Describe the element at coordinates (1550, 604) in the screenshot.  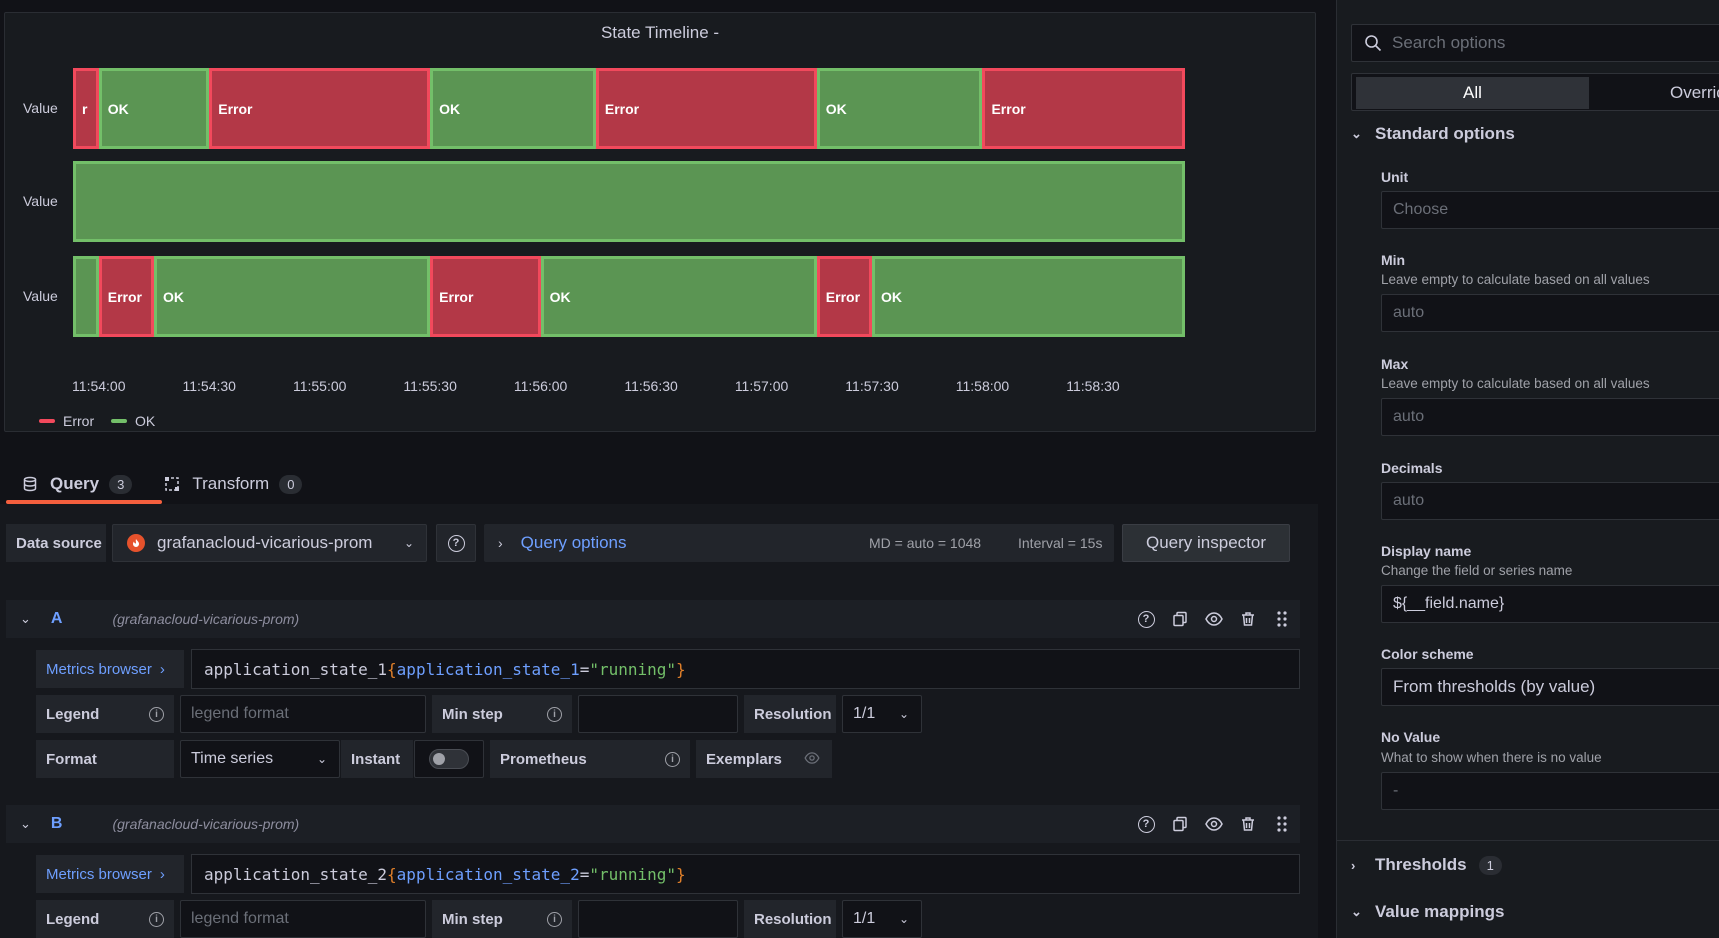
I see `display-name-input: ${__field.name}` at that location.